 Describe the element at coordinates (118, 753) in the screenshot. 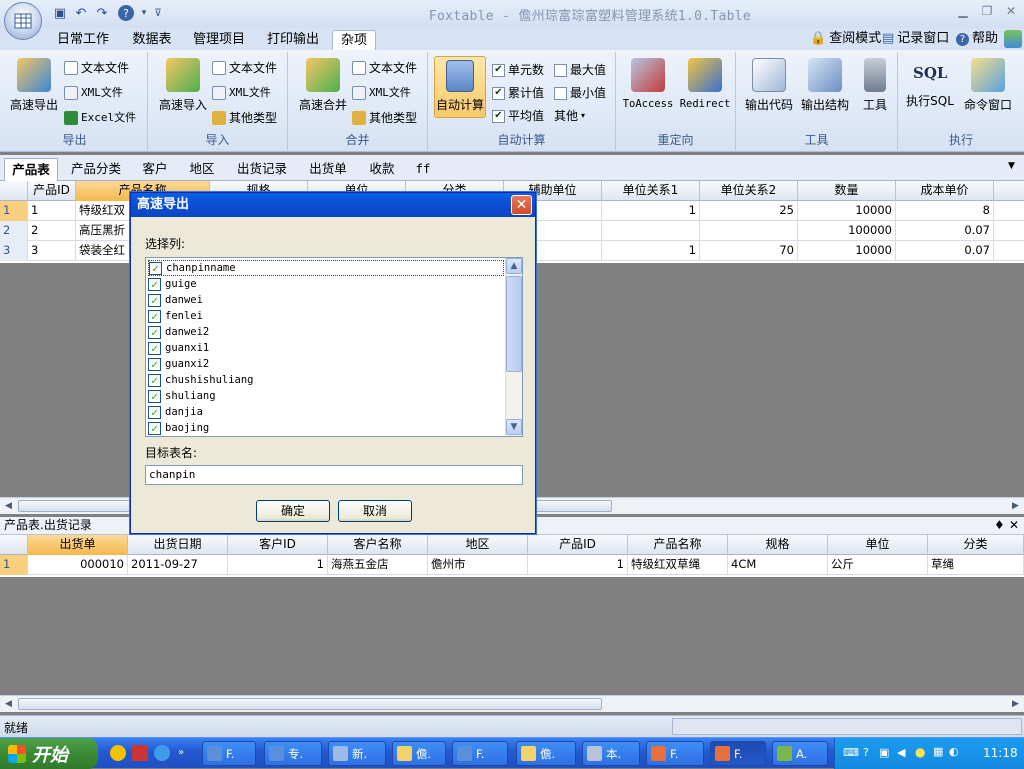

I see `quick-launch-icon` at that location.